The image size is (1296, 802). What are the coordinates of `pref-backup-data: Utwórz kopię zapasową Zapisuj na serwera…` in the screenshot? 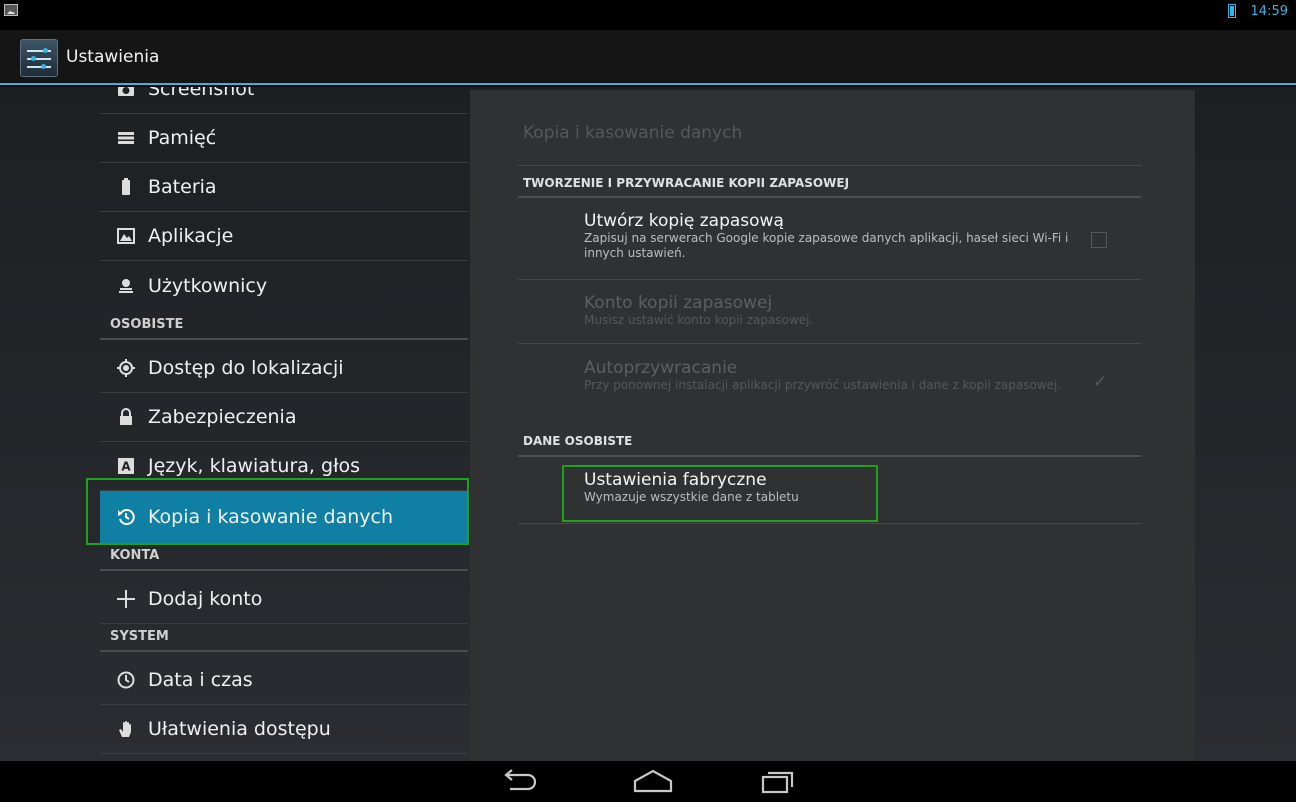 It's located at (834, 236).